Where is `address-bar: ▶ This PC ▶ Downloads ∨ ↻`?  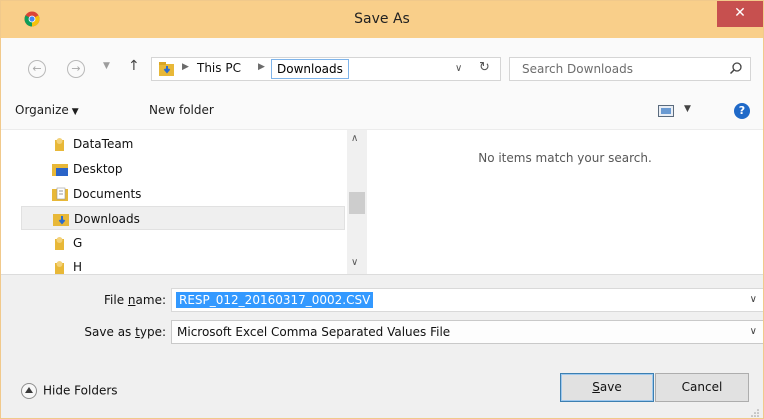 address-bar: ▶ This PC ▶ Downloads ∨ ↻ is located at coordinates (326, 69).